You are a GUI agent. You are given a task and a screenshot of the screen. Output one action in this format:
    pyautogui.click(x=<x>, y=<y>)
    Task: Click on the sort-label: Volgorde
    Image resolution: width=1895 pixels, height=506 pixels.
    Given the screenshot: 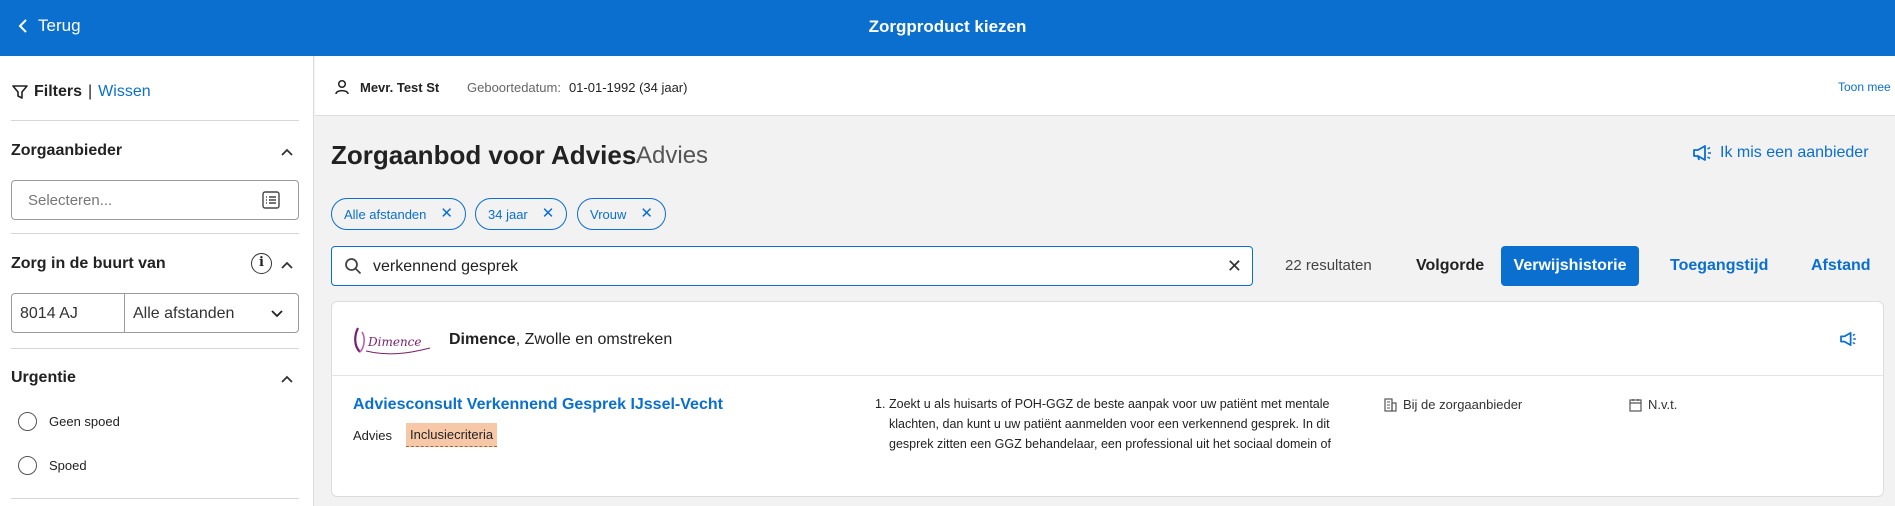 What is the action you would take?
    pyautogui.click(x=1450, y=265)
    